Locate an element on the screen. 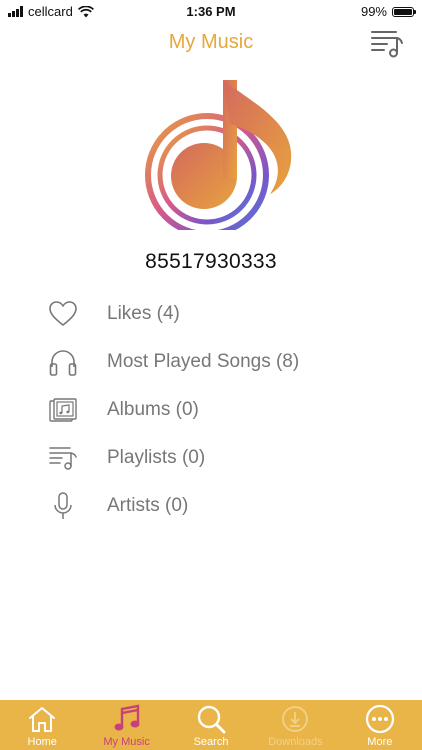  menu-item-most-played: Most Played Songs (8) is located at coordinates (211, 362).